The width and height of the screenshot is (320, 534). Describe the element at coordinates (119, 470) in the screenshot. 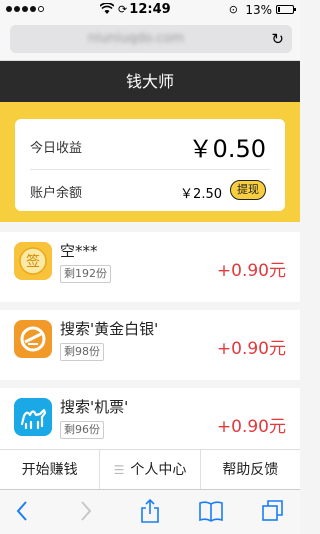

I see `menu-icon: ☰` at that location.